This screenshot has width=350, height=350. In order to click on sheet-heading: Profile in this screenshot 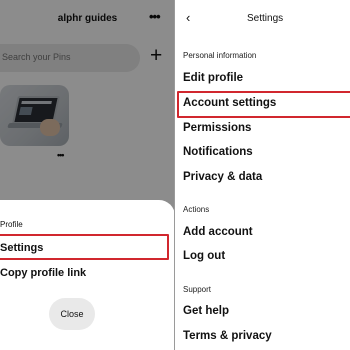, I will do `click(11, 224)`.